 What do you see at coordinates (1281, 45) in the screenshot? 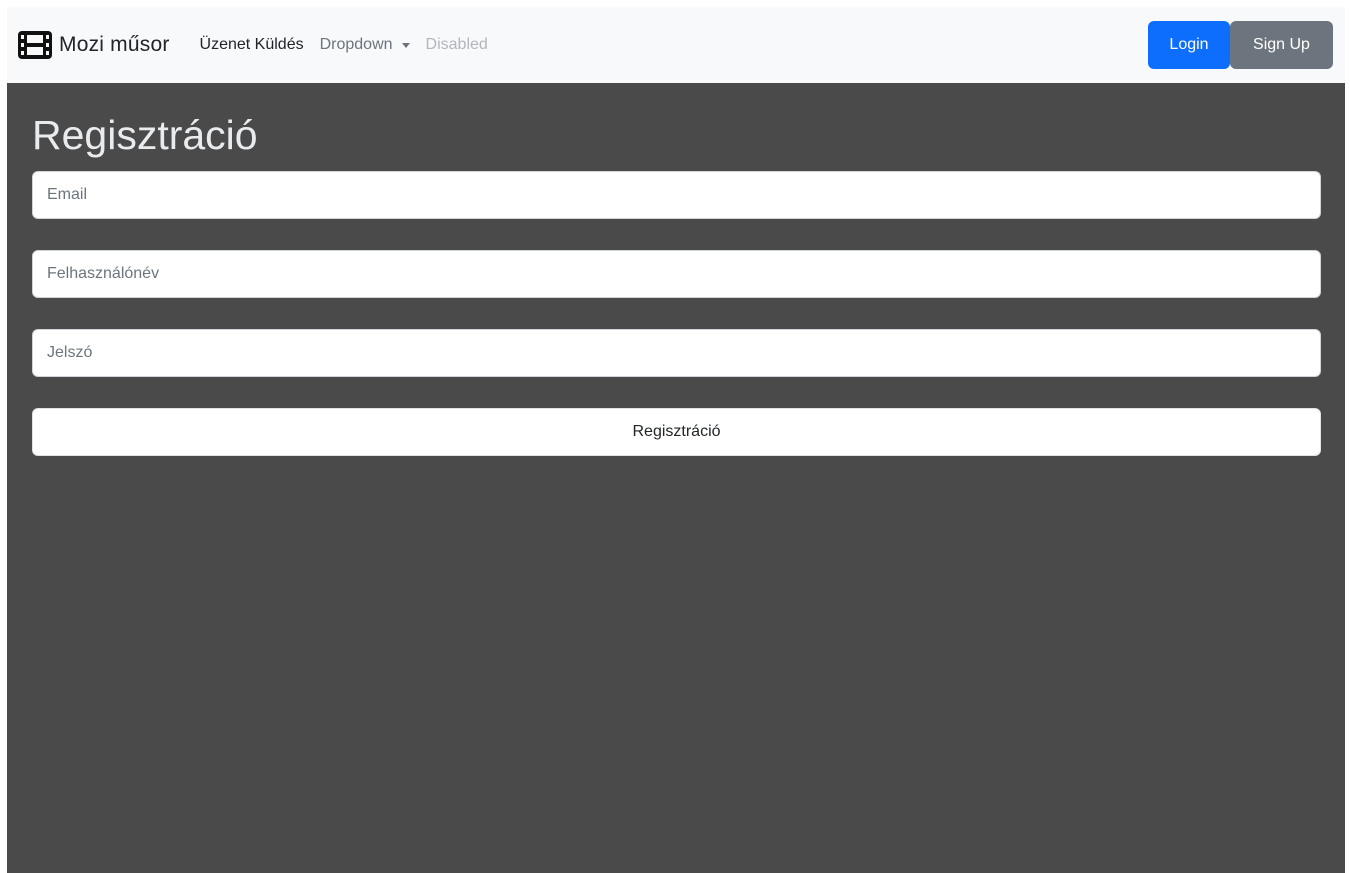
I see `signup-button: Sign Up` at bounding box center [1281, 45].